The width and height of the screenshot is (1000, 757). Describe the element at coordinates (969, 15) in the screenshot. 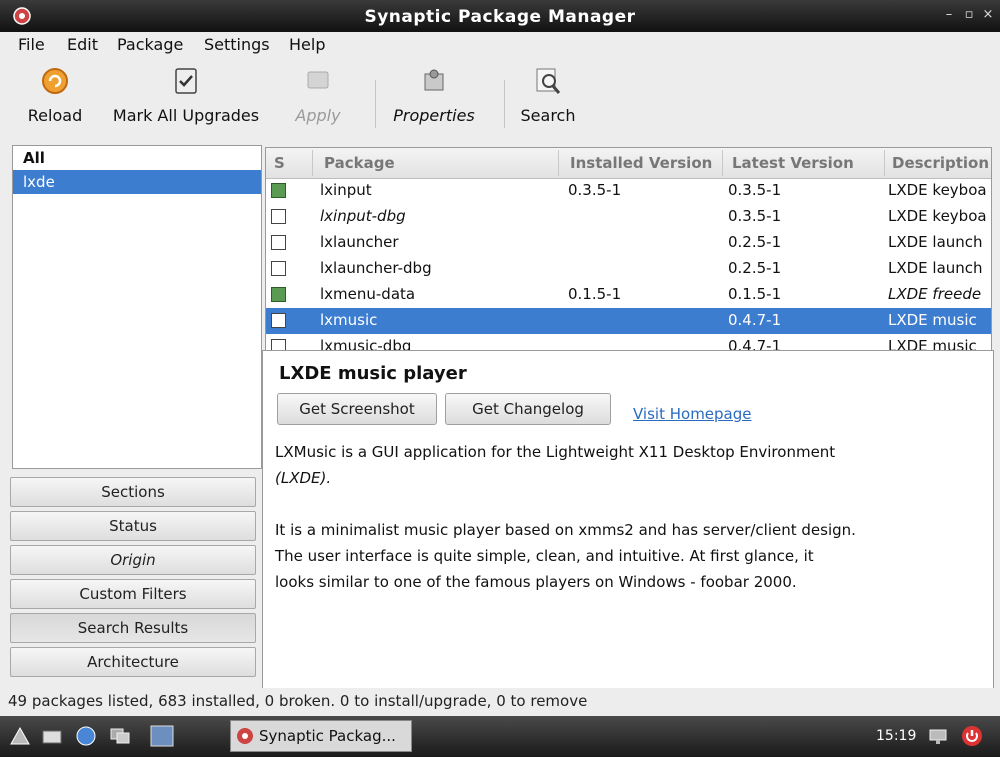

I see `maximize-icon: ▫` at that location.